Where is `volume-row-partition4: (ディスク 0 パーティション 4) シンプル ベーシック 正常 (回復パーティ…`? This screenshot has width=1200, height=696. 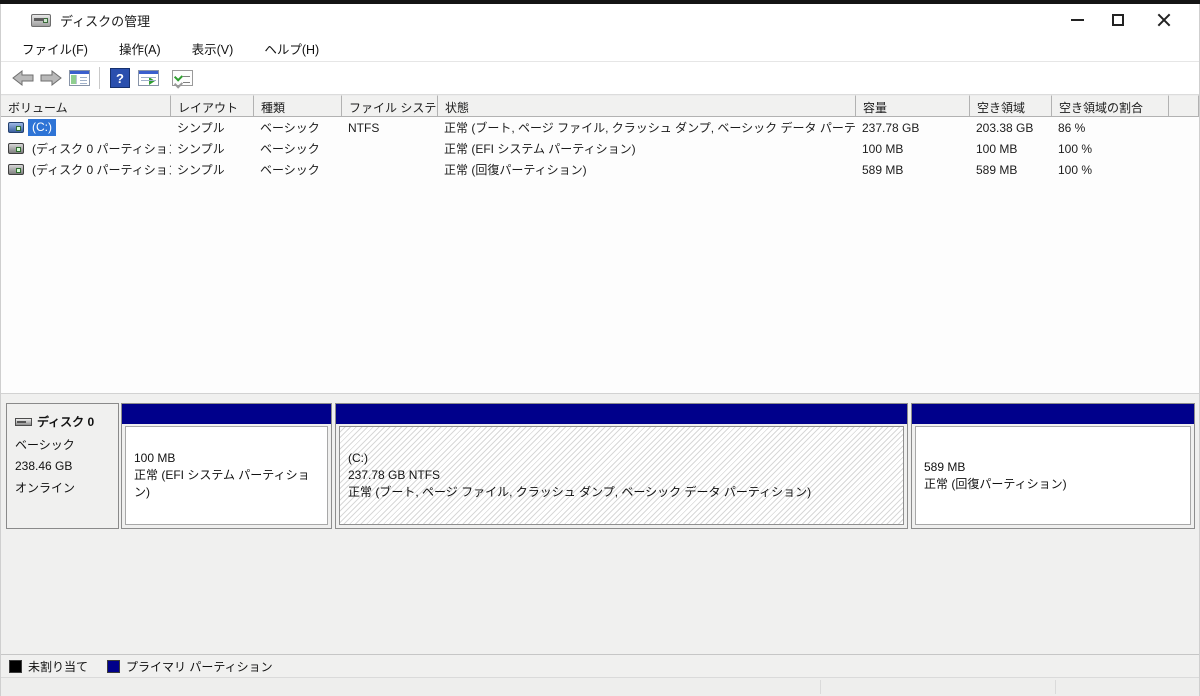 volume-row-partition4: (ディスク 0 パーティション 4) シンプル ベーシック 正常 (回復パーティ… is located at coordinates (600, 169).